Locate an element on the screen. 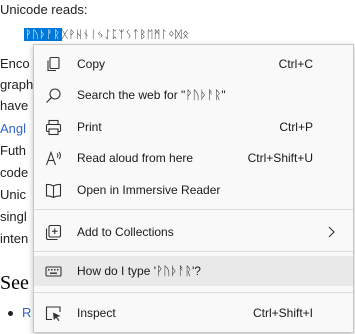 The width and height of the screenshot is (355, 334). collections-icon is located at coordinates (53, 232).